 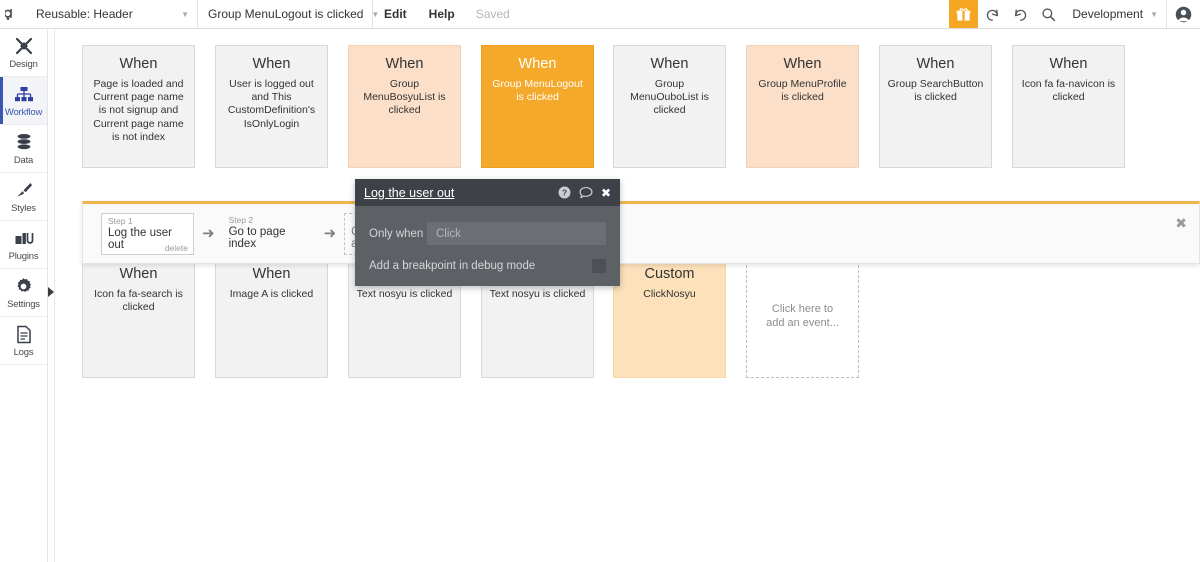 What do you see at coordinates (935, 106) in the screenshot?
I see `event-card: When Group SearchButton is clicked` at bounding box center [935, 106].